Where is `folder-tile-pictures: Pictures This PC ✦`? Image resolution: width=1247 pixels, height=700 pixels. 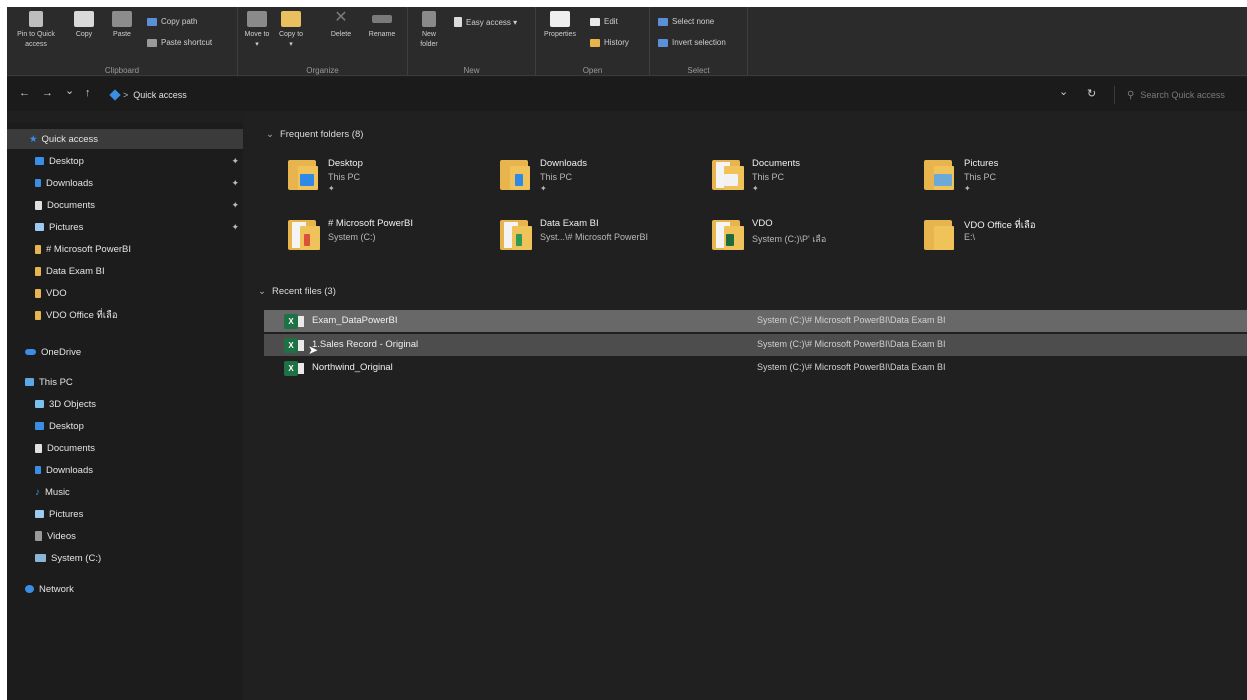
folder-tile-pictures: Pictures This PC ✦ is located at coordinates (1027, 178).